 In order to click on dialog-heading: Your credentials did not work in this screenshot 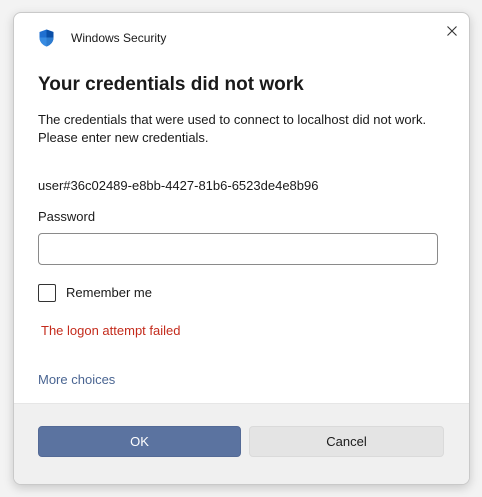, I will do `click(171, 84)`.